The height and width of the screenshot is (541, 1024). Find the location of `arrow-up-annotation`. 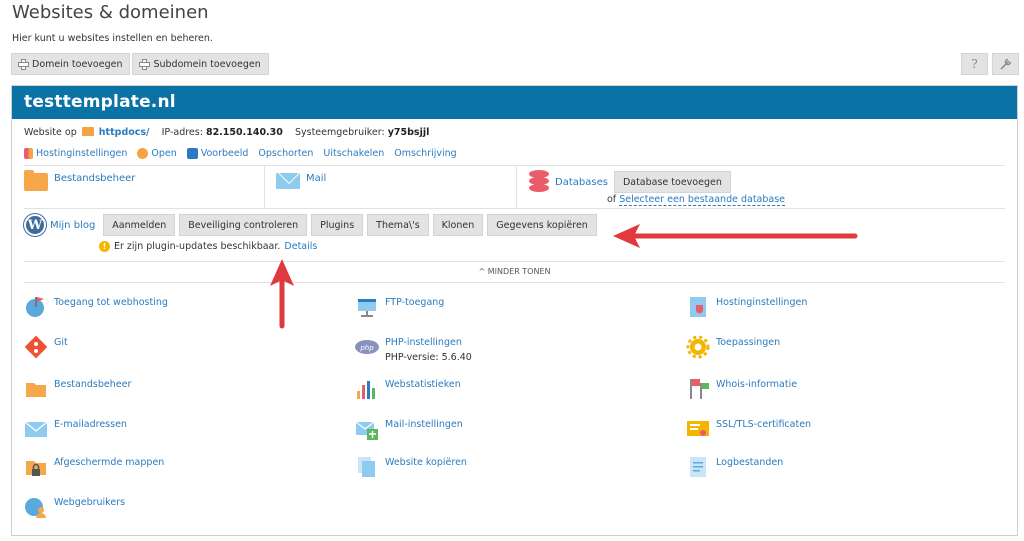

arrow-up-annotation is located at coordinates (282, 294).